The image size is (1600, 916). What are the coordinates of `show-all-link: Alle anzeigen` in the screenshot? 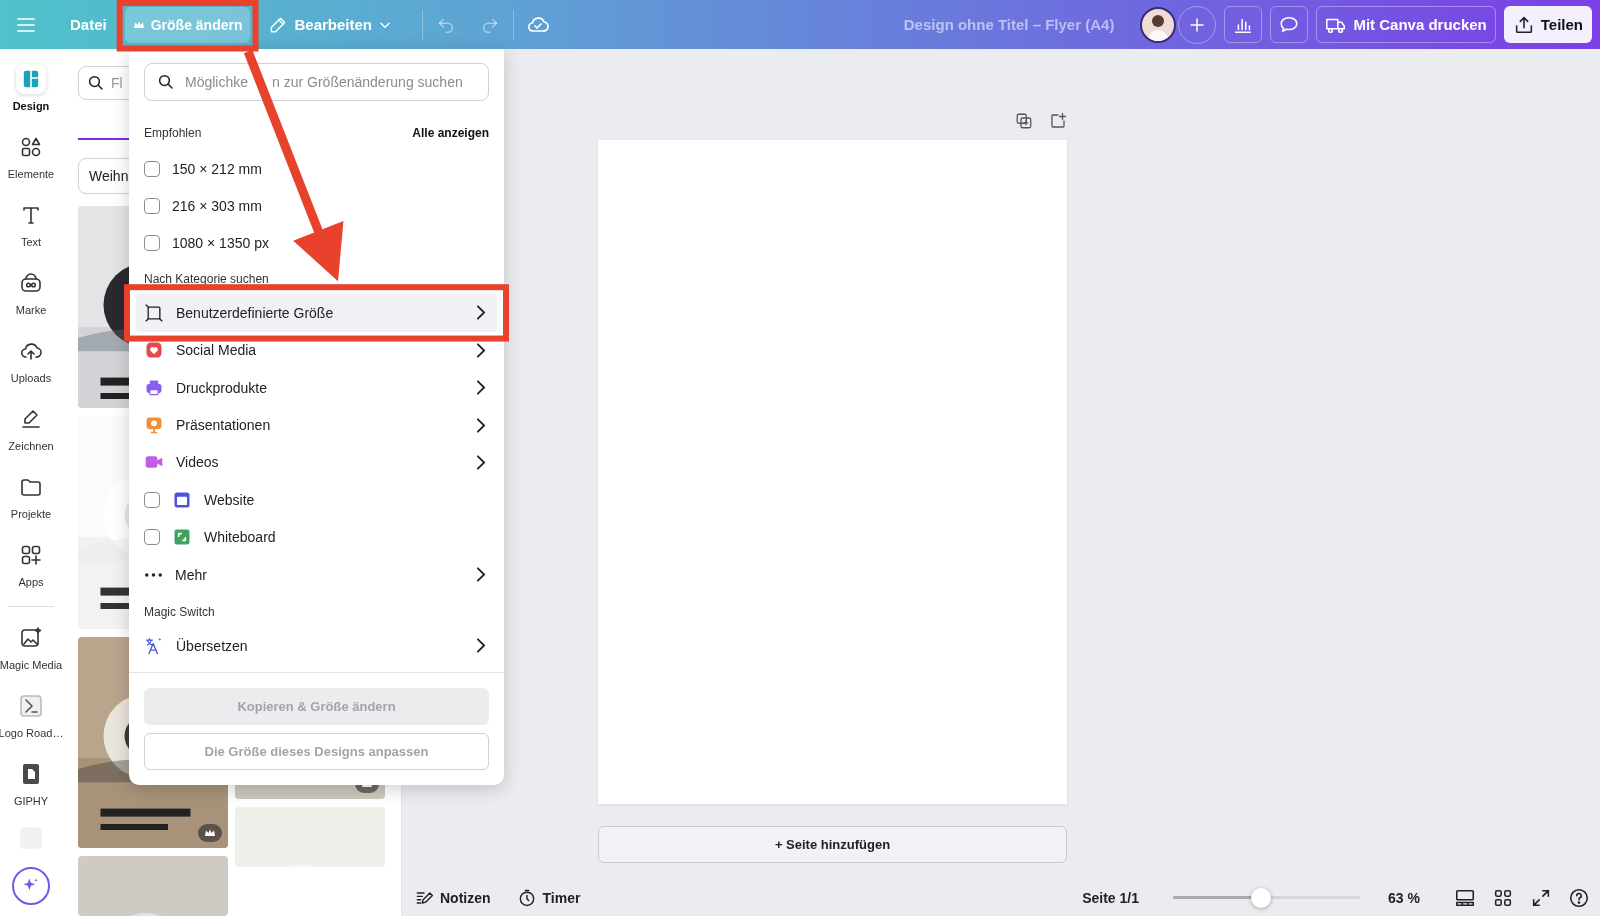 It's located at (450, 133).